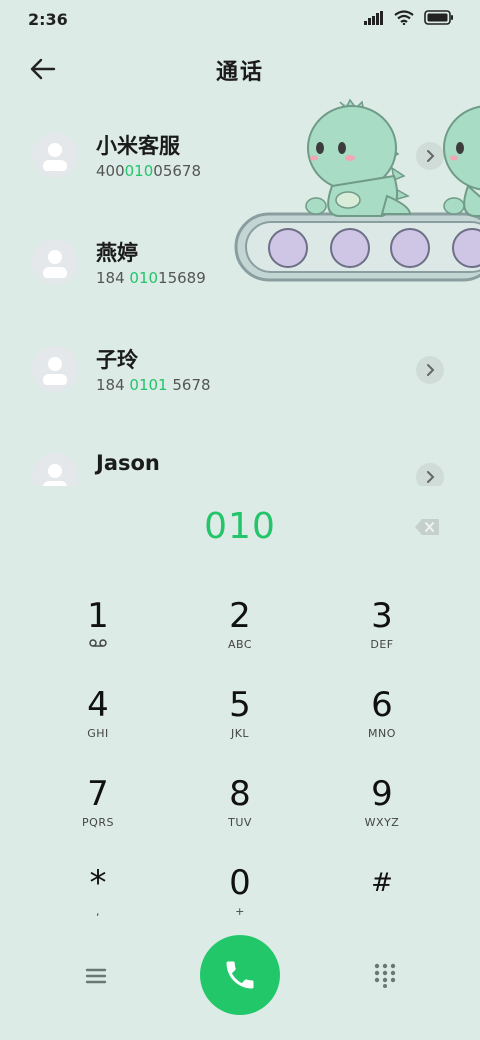 Image resolution: width=480 pixels, height=1040 pixels. What do you see at coordinates (240, 822) in the screenshot?
I see `key-letters: TUV` at bounding box center [240, 822].